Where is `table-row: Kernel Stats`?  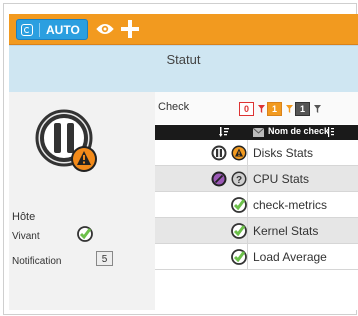 table-row: Kernel Stats is located at coordinates (256, 231).